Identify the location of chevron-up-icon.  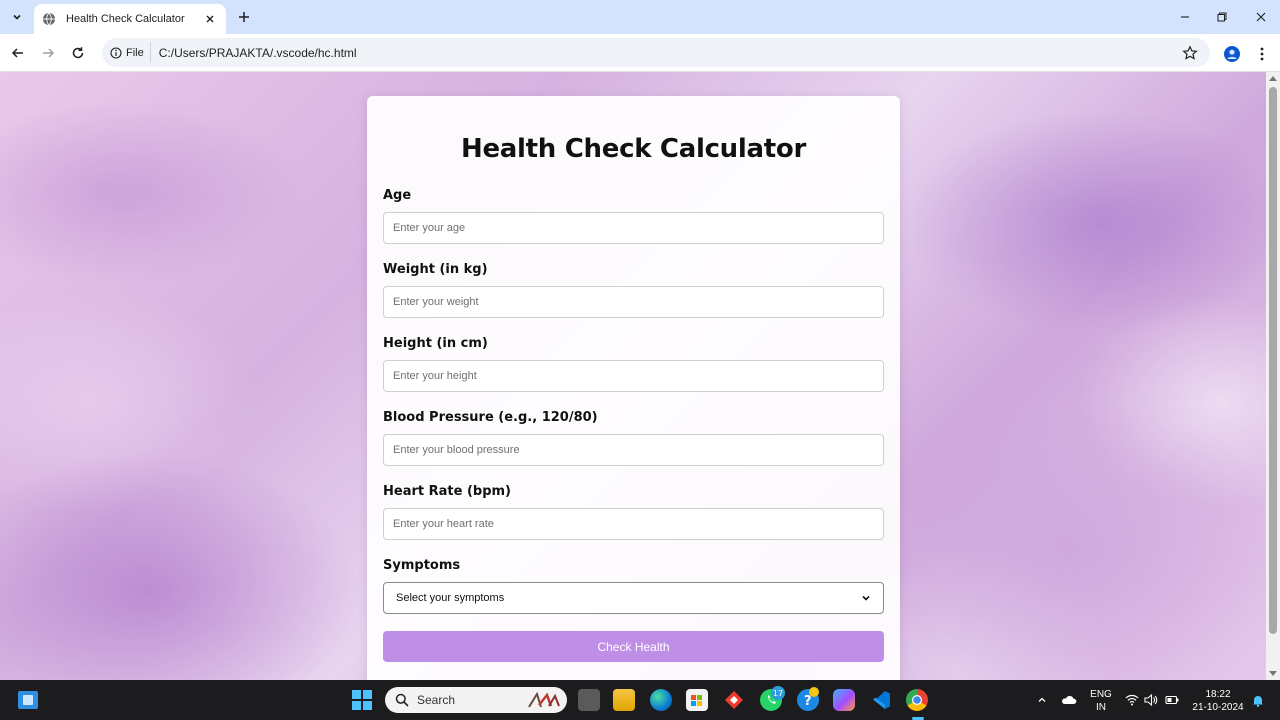
(1042, 700).